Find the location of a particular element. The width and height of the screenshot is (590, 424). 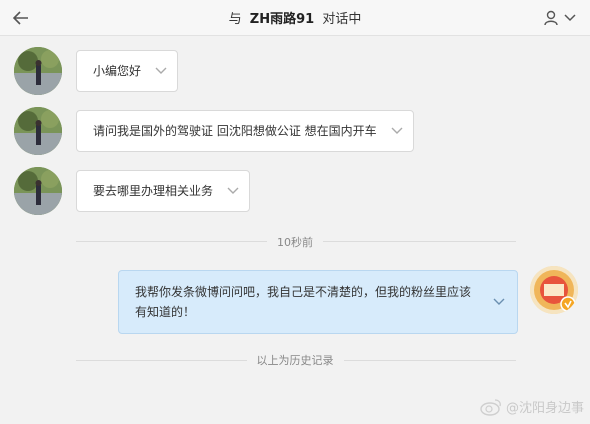

incoming-message: 请问我是国外的驾驶证 回沈阳想做公证 想在国内开车 is located at coordinates (245, 131).